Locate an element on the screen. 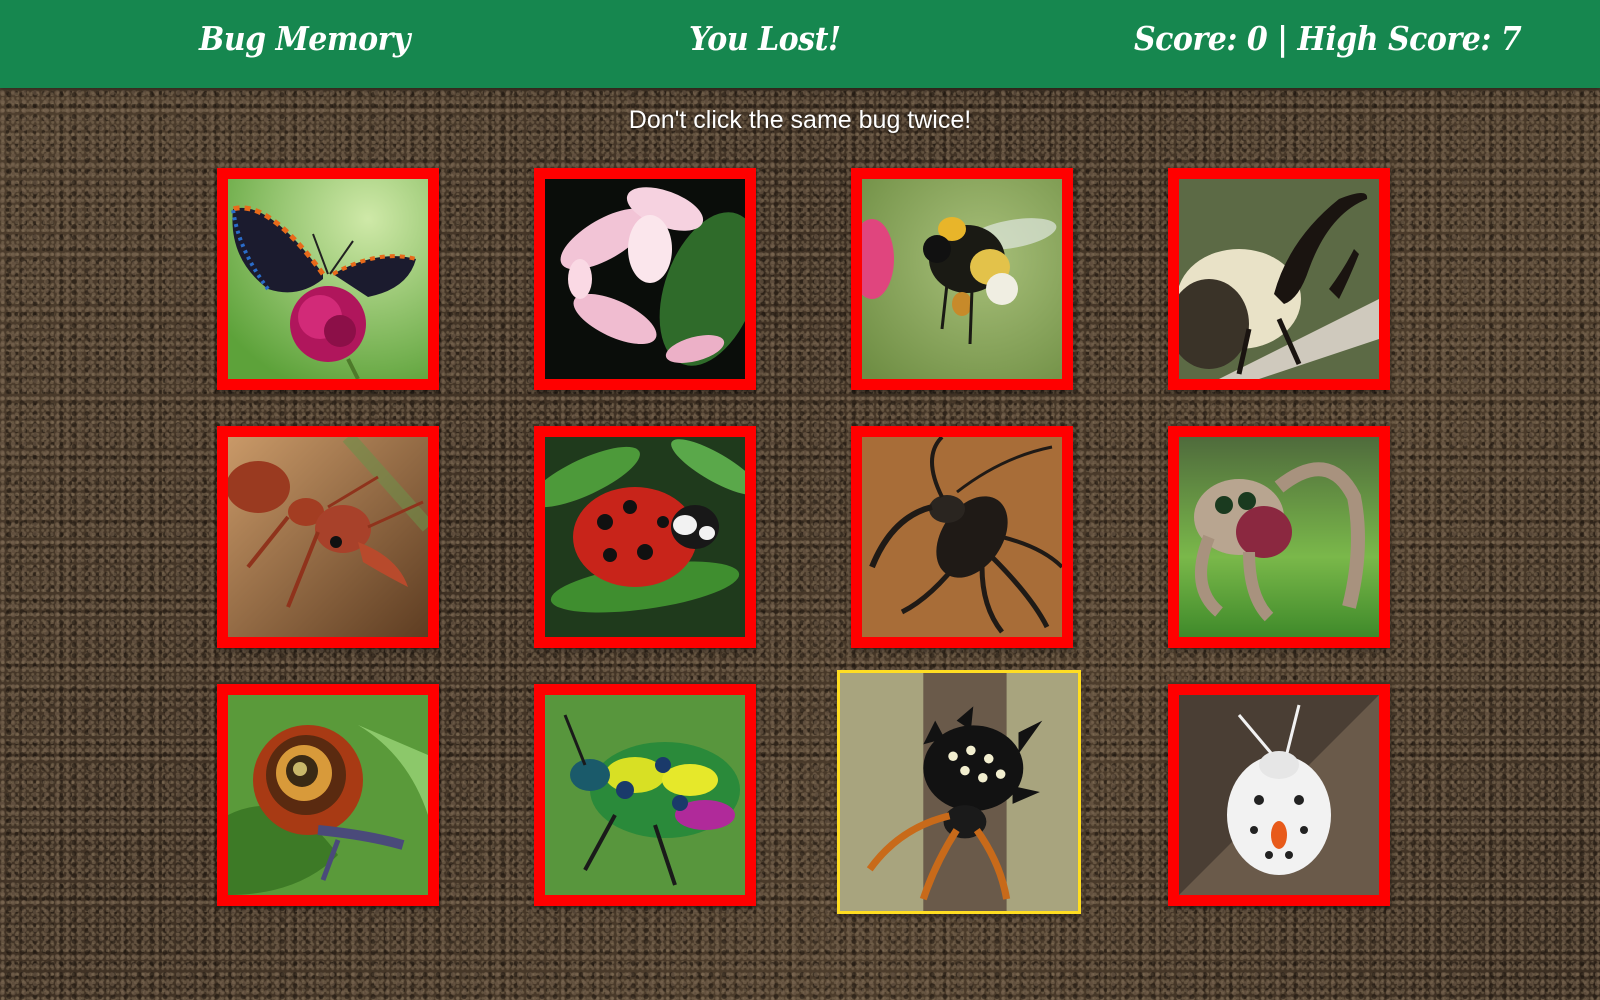 Image resolution: width=1600 pixels, height=1000 pixels. bug-card-ladybug is located at coordinates (645, 537).